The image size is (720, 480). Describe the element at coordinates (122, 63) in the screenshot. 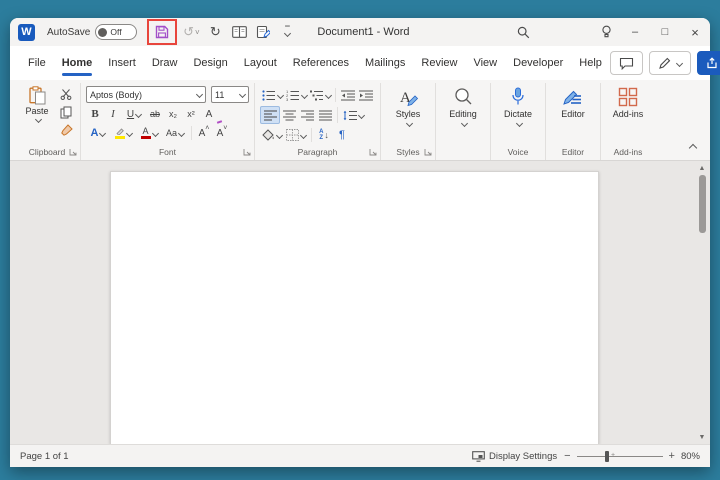

I see `tab-insert: Insert` at that location.